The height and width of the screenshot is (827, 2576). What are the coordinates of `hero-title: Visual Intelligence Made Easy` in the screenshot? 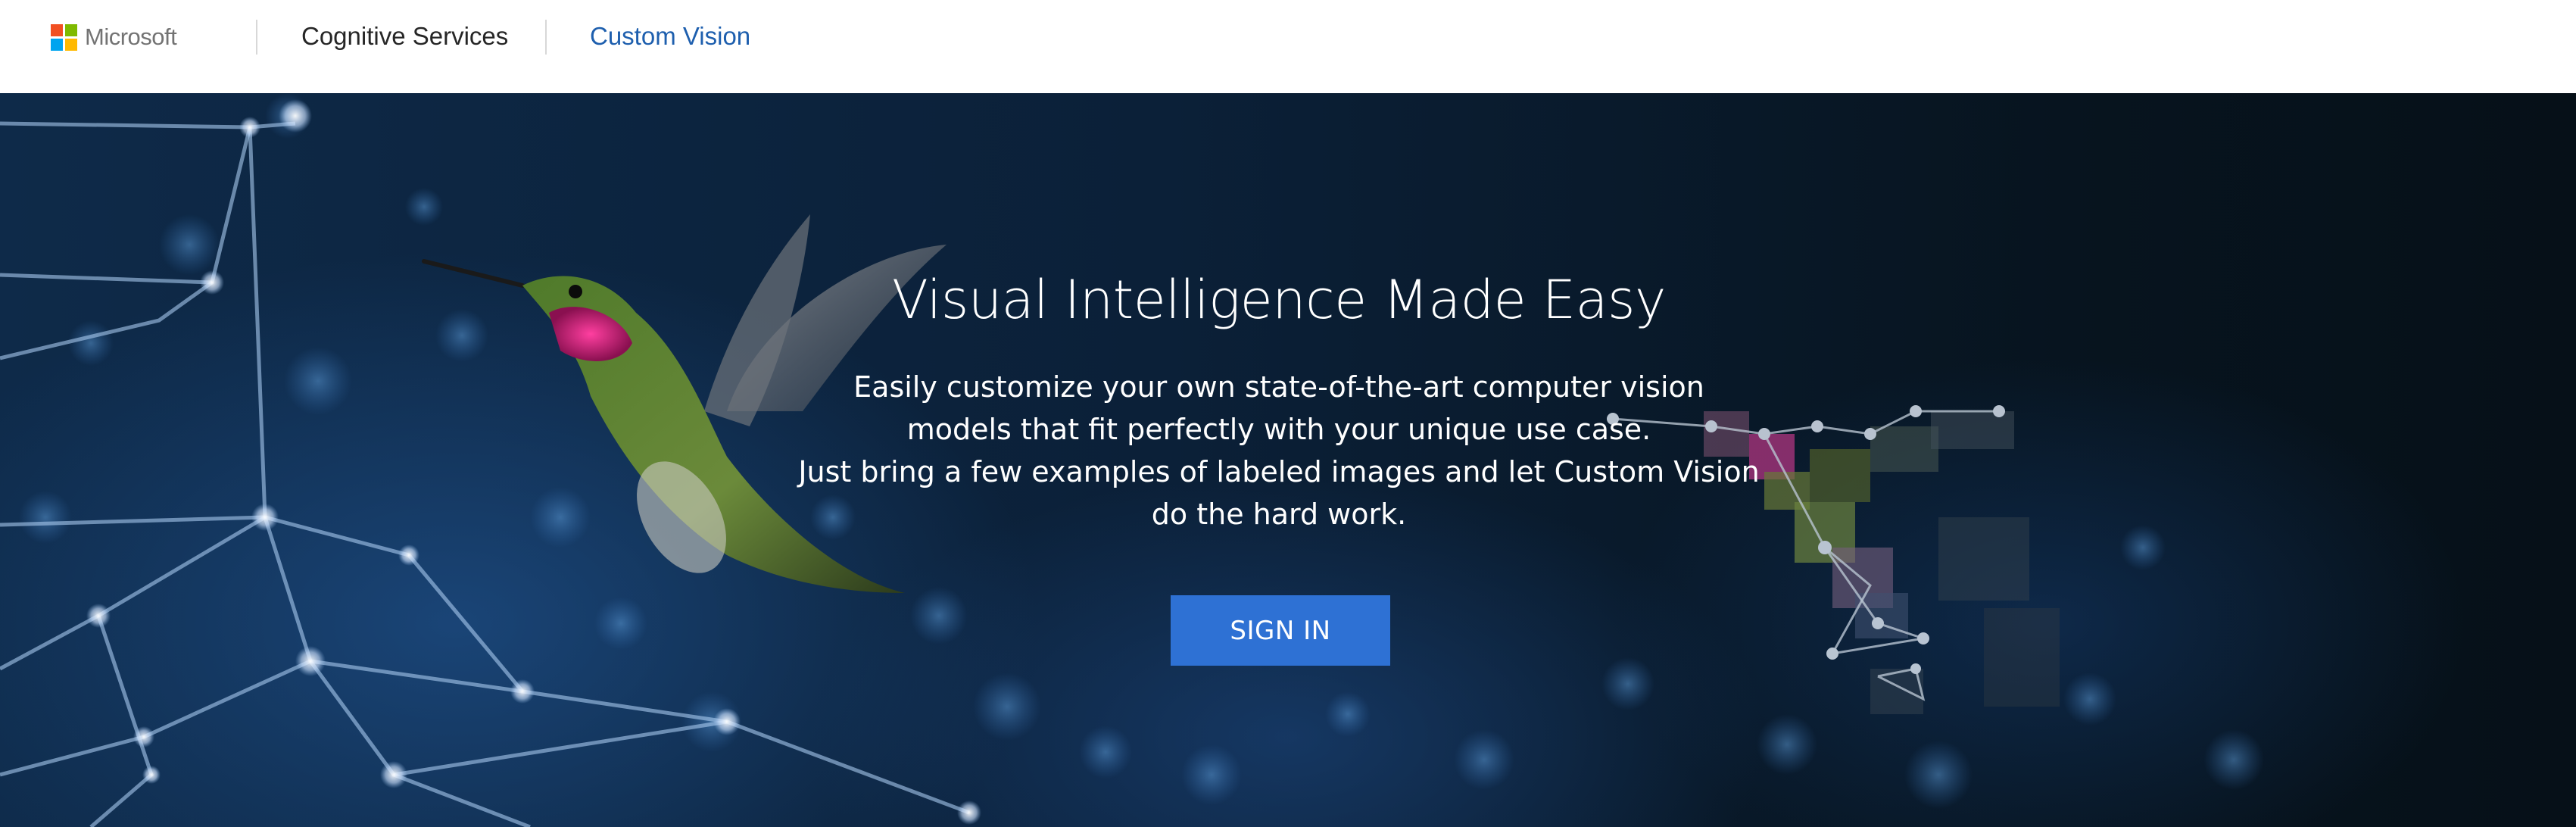 It's located at (1279, 300).